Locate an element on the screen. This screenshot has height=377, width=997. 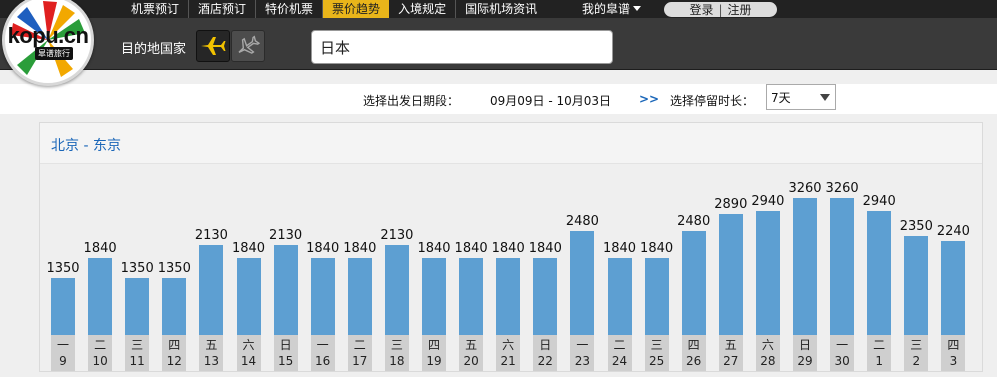
bar-column: 2130 日 15 is located at coordinates (285, 267).